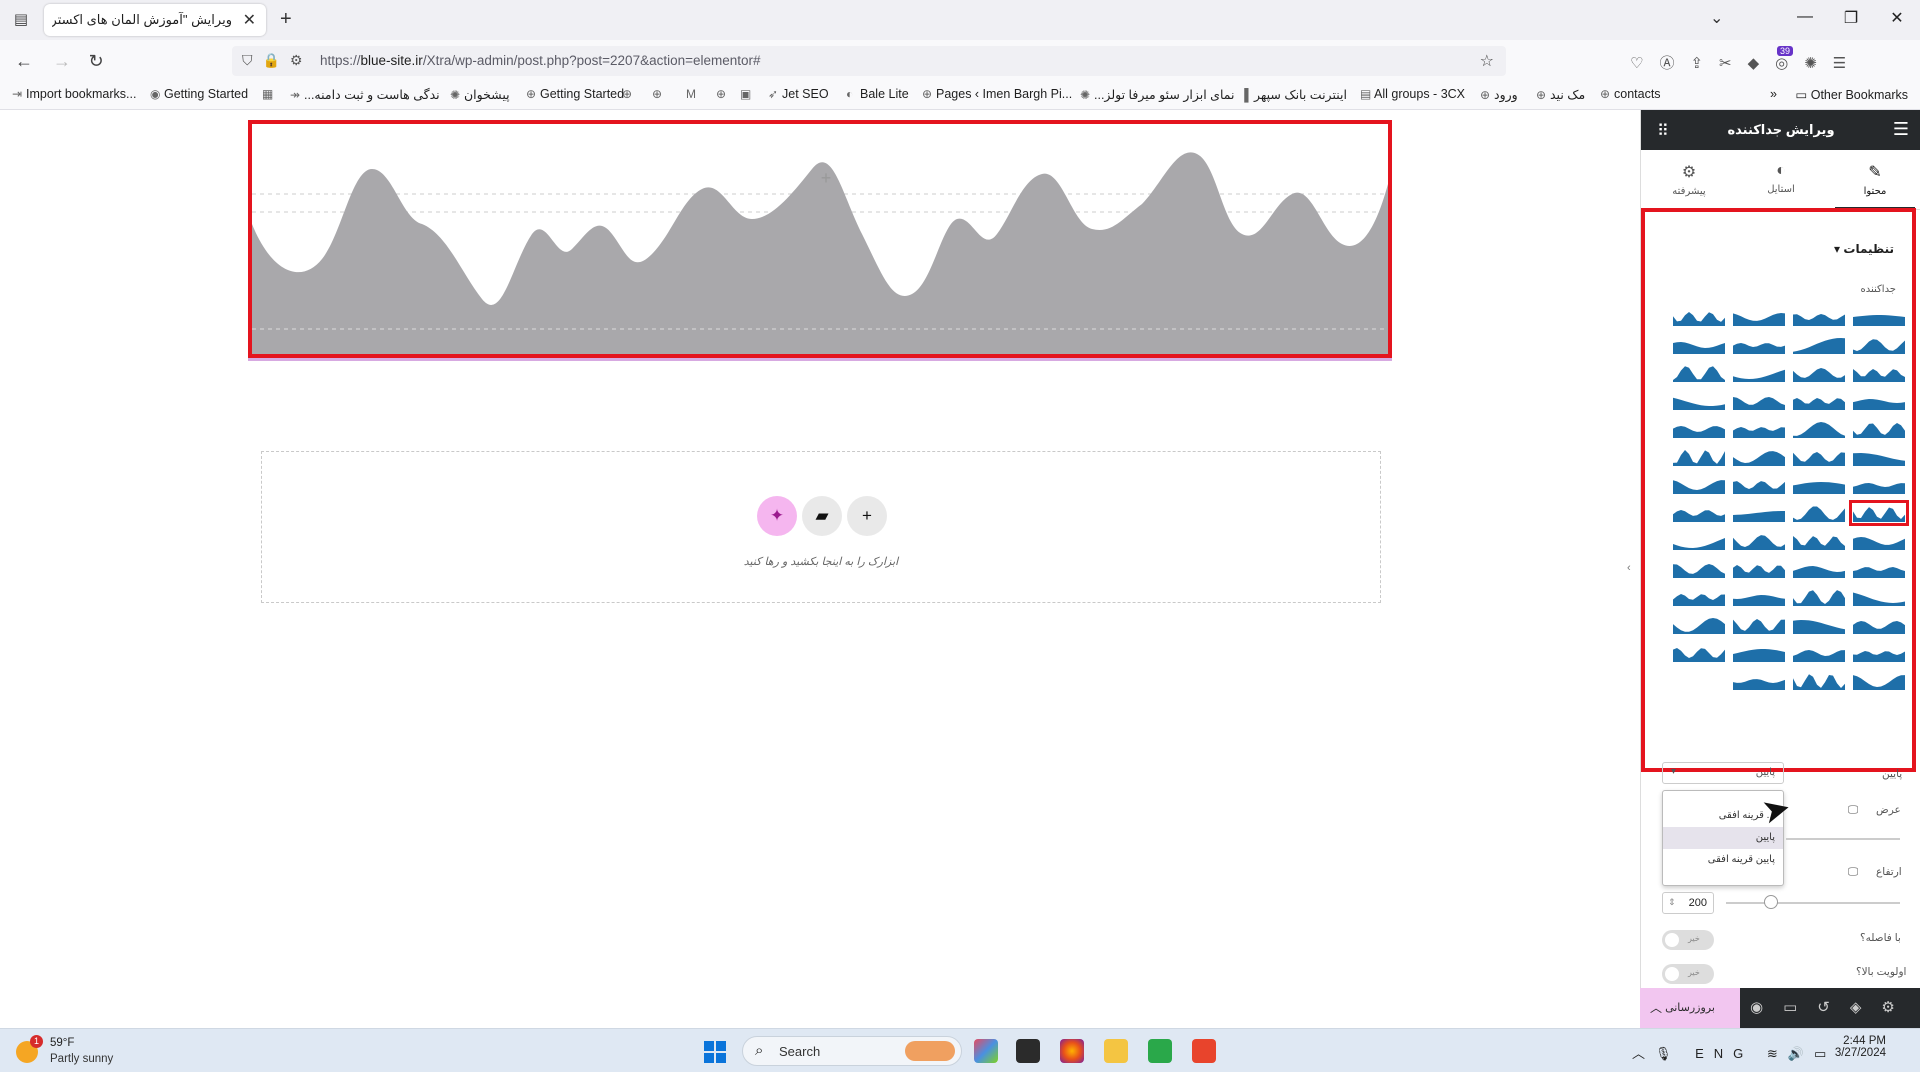 The image size is (1920, 1072). I want to click on tab-style: ◐ استایل, so click(1781, 178).